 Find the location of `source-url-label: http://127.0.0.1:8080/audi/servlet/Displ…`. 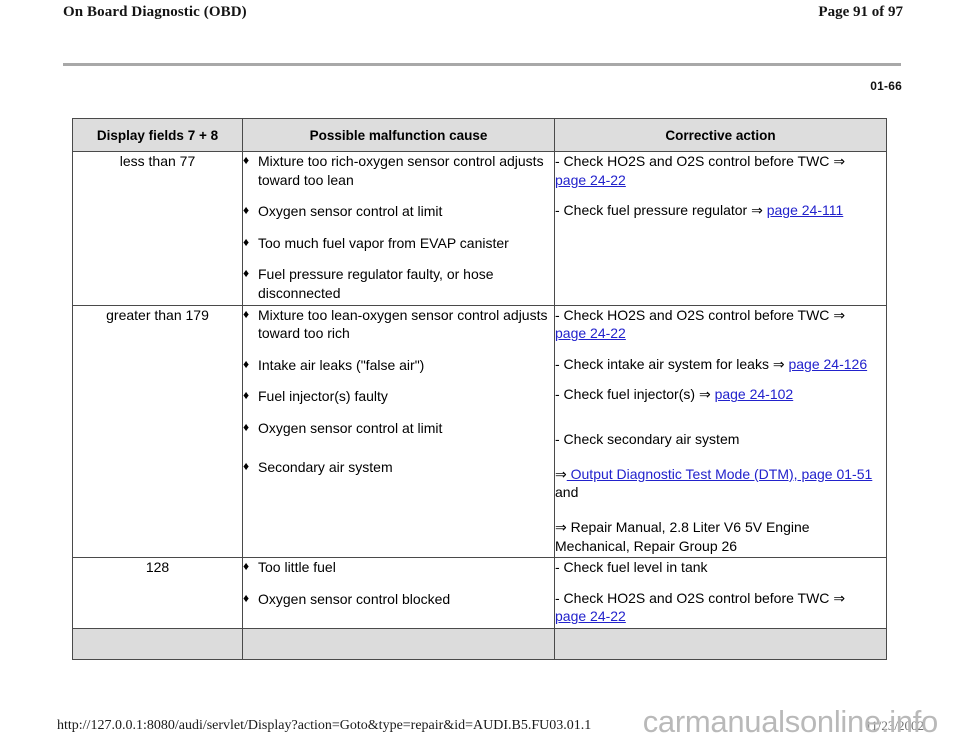

source-url-label: http://127.0.0.1:8080/audi/servlet/Displ… is located at coordinates (324, 725).